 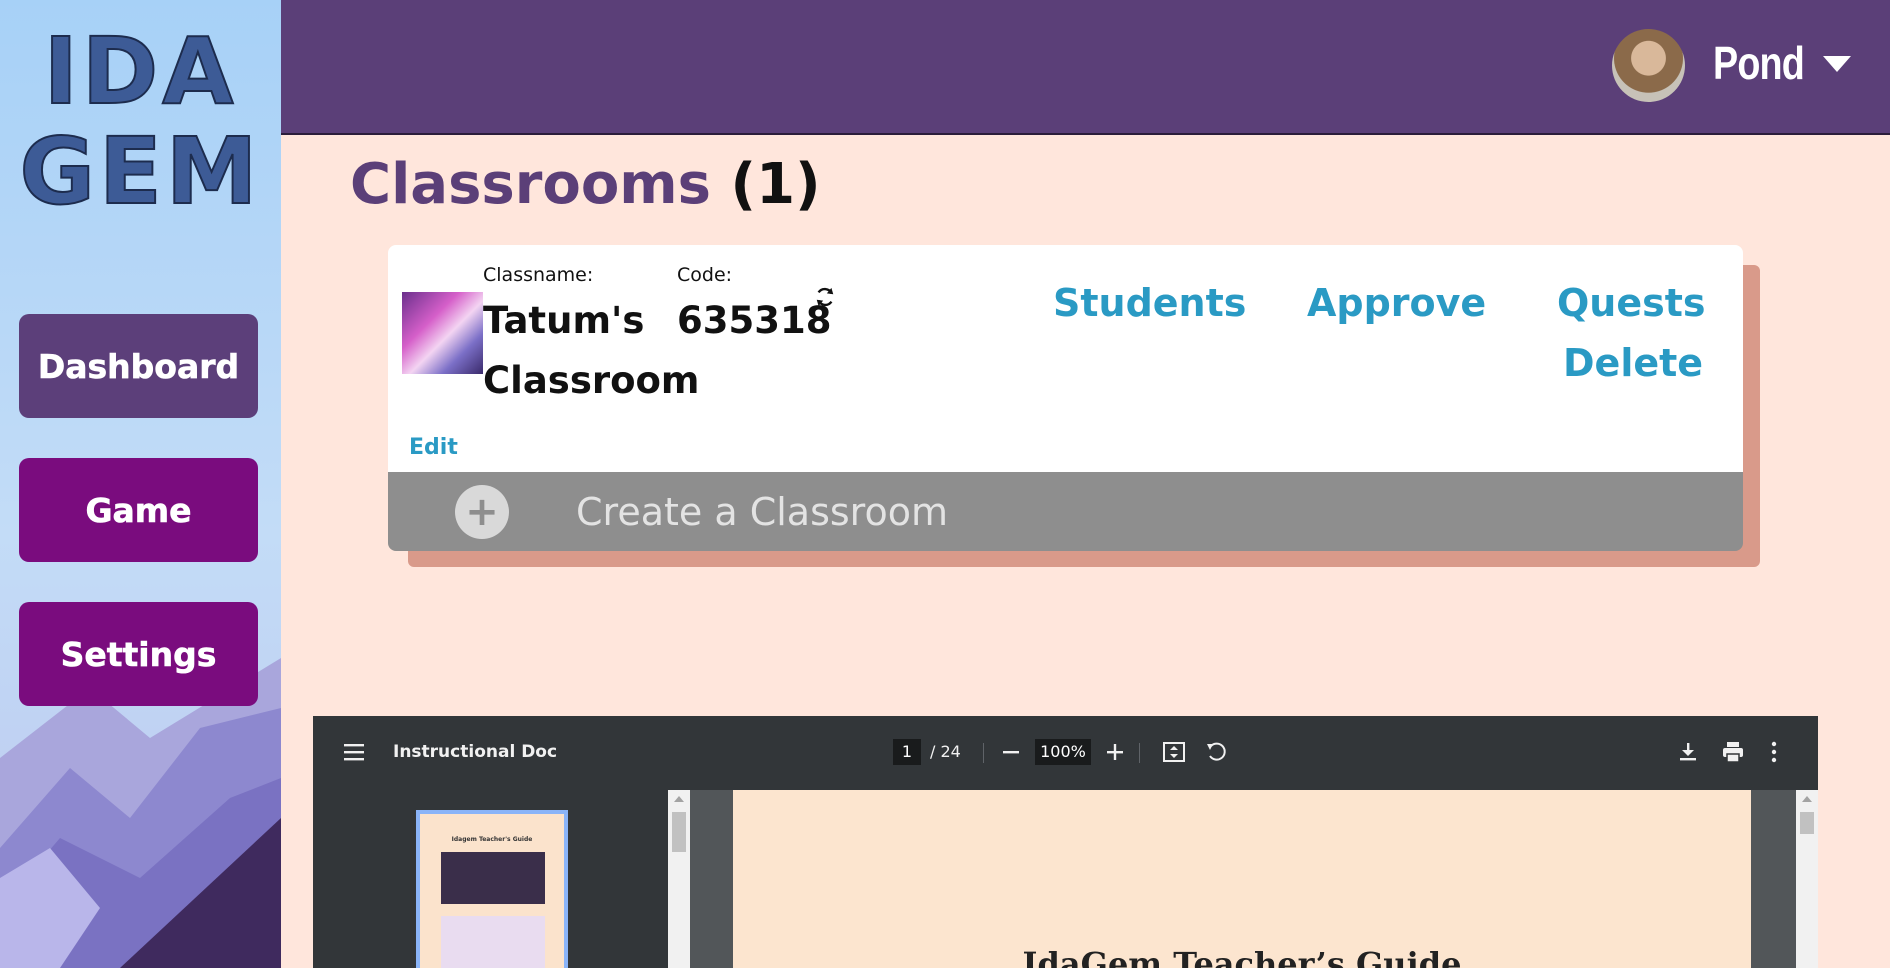 What do you see at coordinates (1807, 879) in the screenshot?
I see `document-scrollbar` at bounding box center [1807, 879].